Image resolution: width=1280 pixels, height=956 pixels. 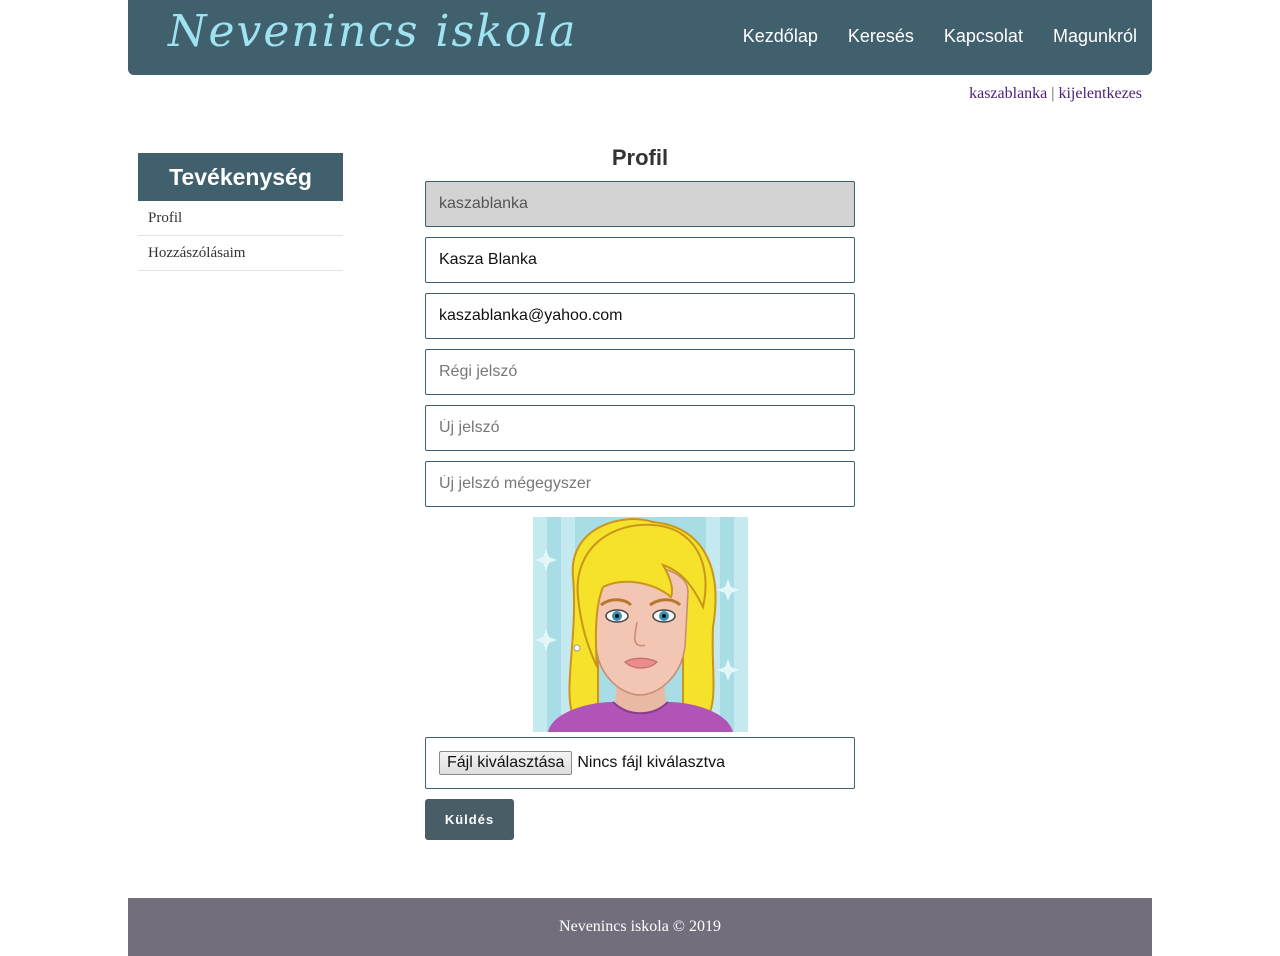 What do you see at coordinates (373, 31) in the screenshot?
I see `site-logo: Nevenincs iskola` at bounding box center [373, 31].